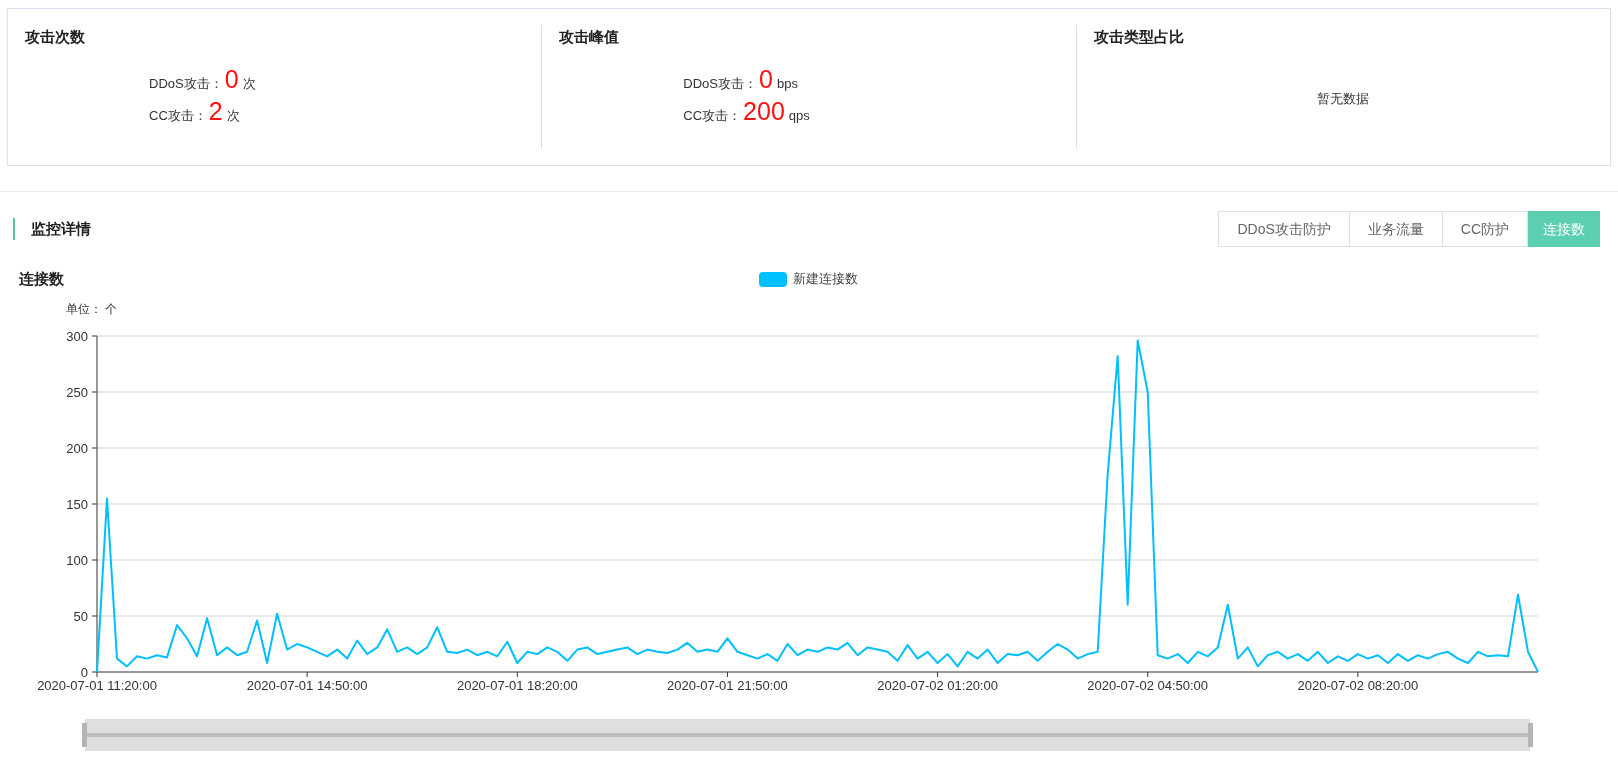 This screenshot has height=768, width=1618. Describe the element at coordinates (92, 309) in the screenshot. I see `y-axis-unit-label: 单位： 个` at that location.